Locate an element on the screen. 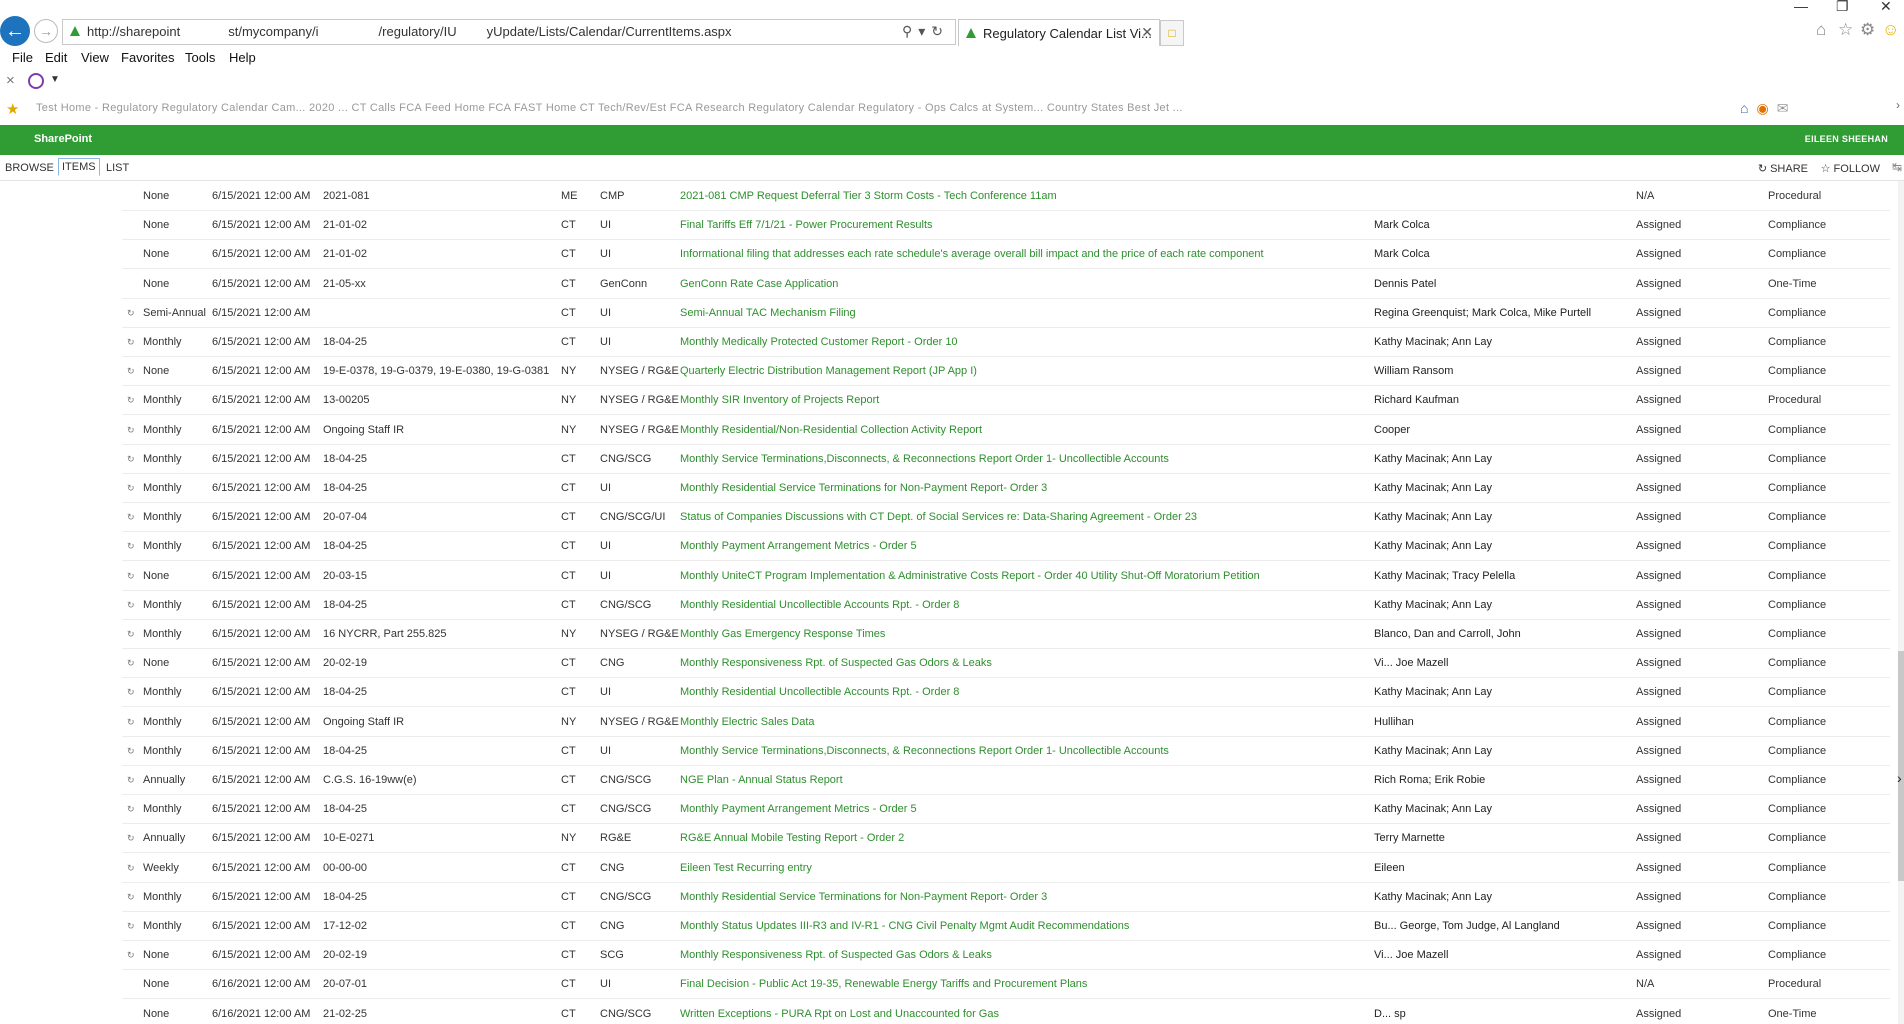 Image resolution: width=1904 pixels, height=1024 pixels. title-link: Monthly SIR Inventory of Projects Report is located at coordinates (779, 400).